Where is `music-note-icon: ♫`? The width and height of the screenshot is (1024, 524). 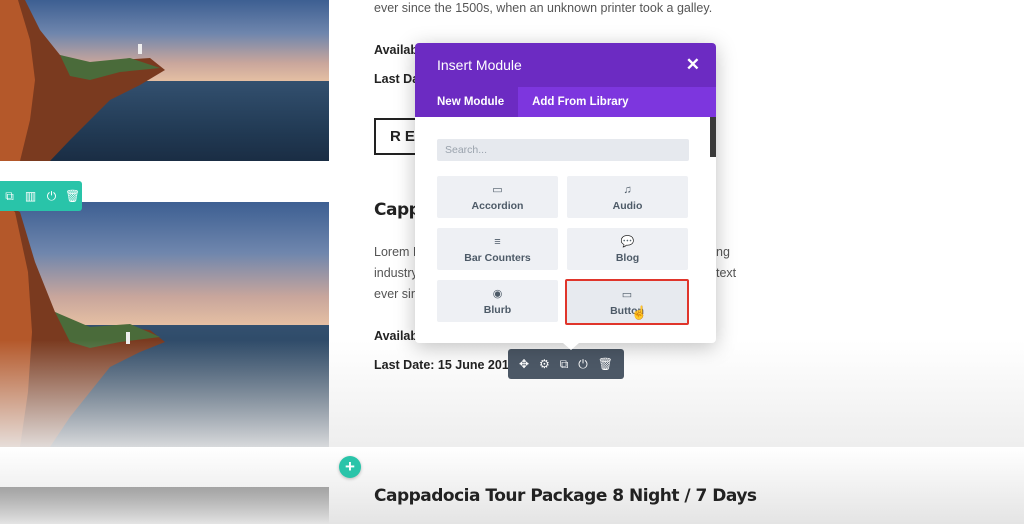
music-note-icon: ♫ is located at coordinates (627, 189).